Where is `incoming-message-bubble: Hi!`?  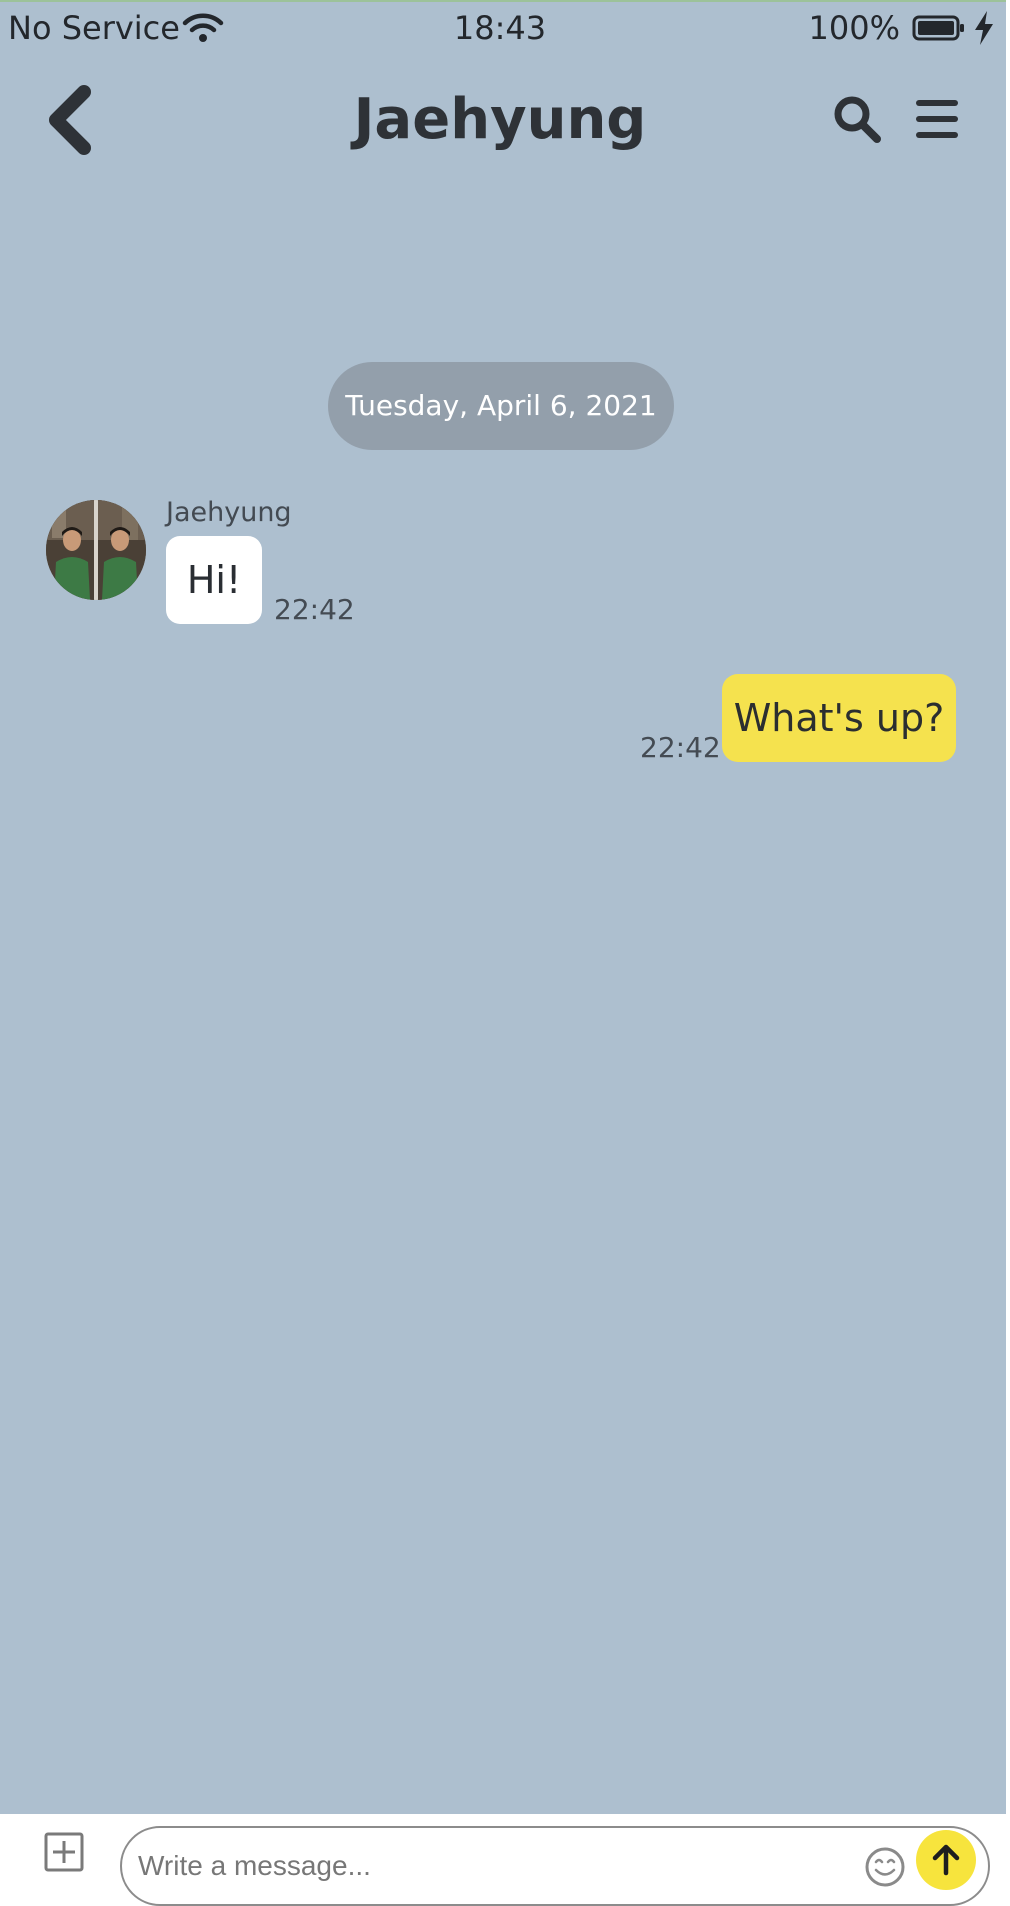
incoming-message-bubble: Hi! is located at coordinates (214, 580).